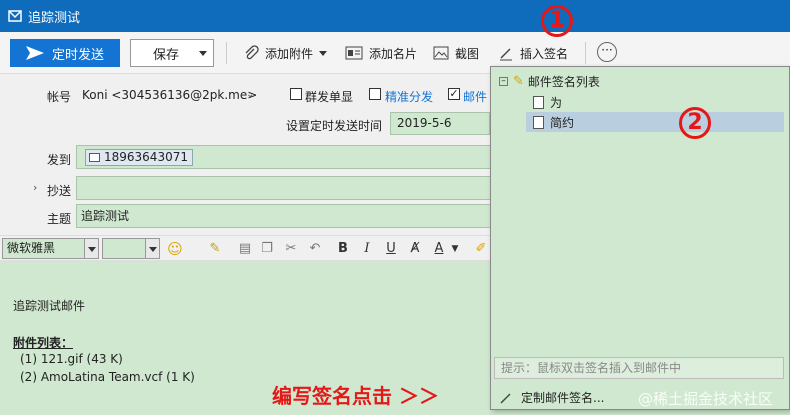 Image resolution: width=790 pixels, height=415 pixels. I want to click on save-button: 保存, so click(172, 53).